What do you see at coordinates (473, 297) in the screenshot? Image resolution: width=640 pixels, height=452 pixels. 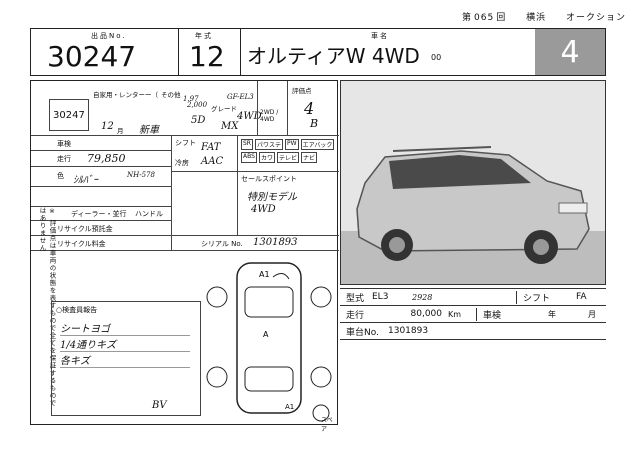 I see `info-row-model: 型式 EL3 2928 シフト FA` at bounding box center [473, 297].